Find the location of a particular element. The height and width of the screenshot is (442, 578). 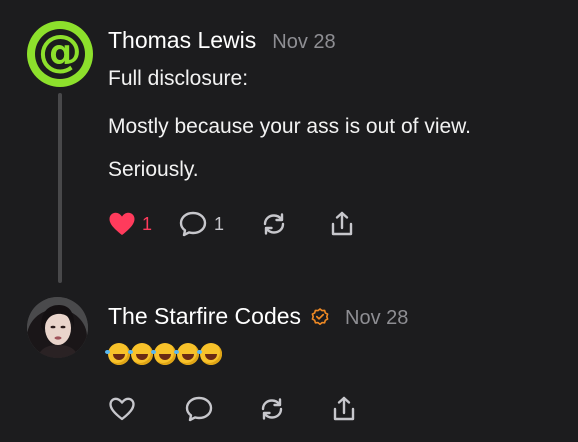

post-actions is located at coordinates (233, 409).